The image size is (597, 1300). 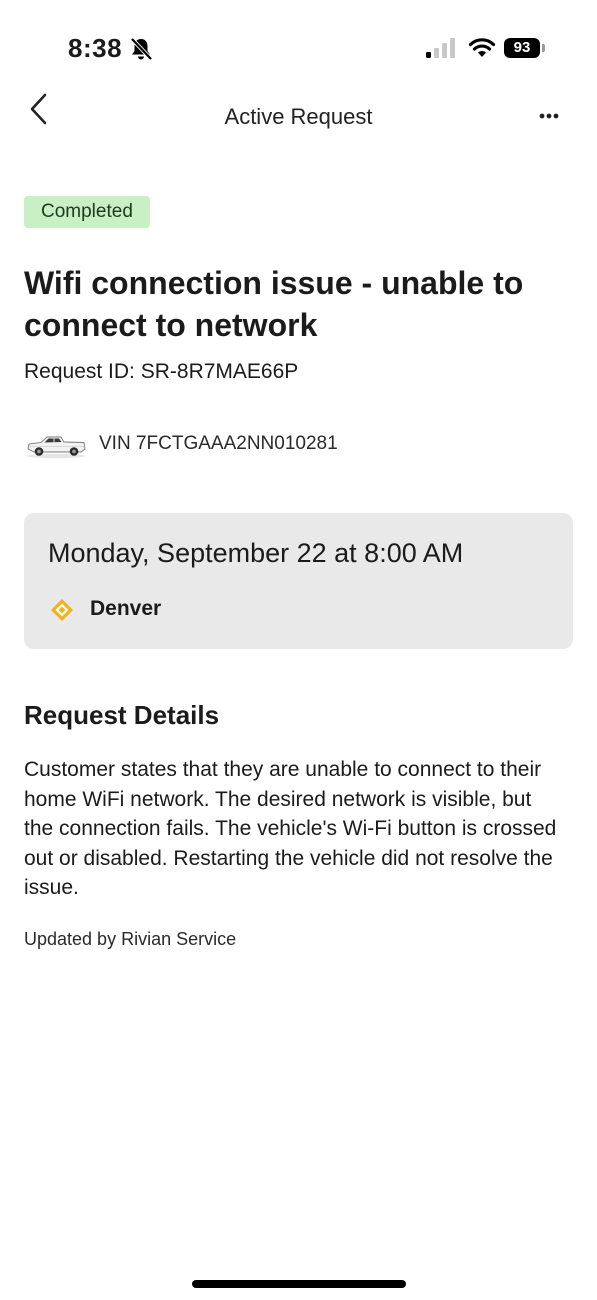 What do you see at coordinates (298, 116) in the screenshot?
I see `page-title: Active Request` at bounding box center [298, 116].